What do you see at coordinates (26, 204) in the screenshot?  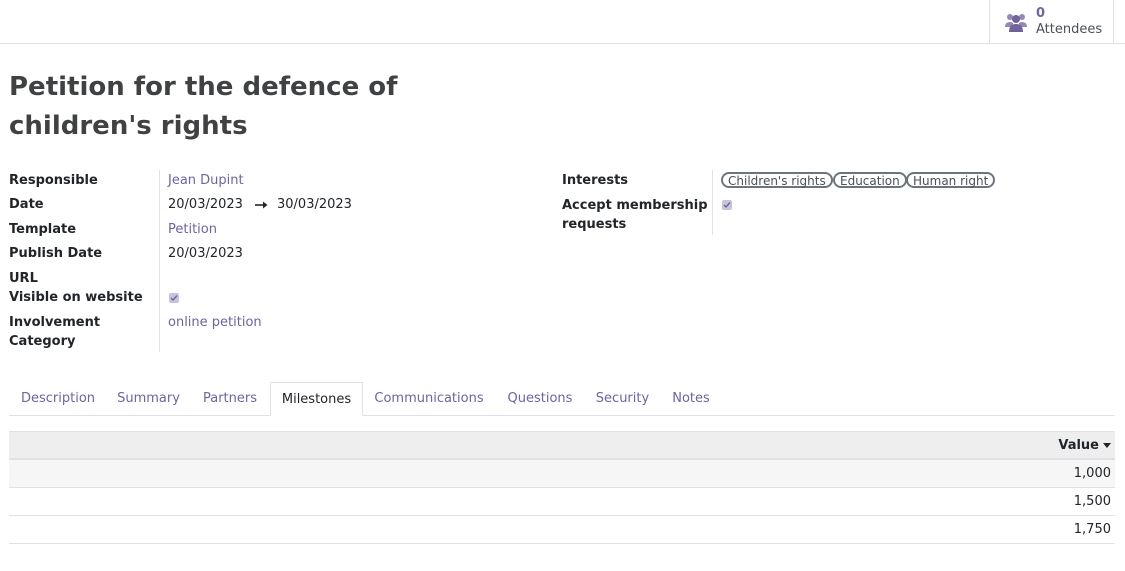 I see `date-label: Date` at bounding box center [26, 204].